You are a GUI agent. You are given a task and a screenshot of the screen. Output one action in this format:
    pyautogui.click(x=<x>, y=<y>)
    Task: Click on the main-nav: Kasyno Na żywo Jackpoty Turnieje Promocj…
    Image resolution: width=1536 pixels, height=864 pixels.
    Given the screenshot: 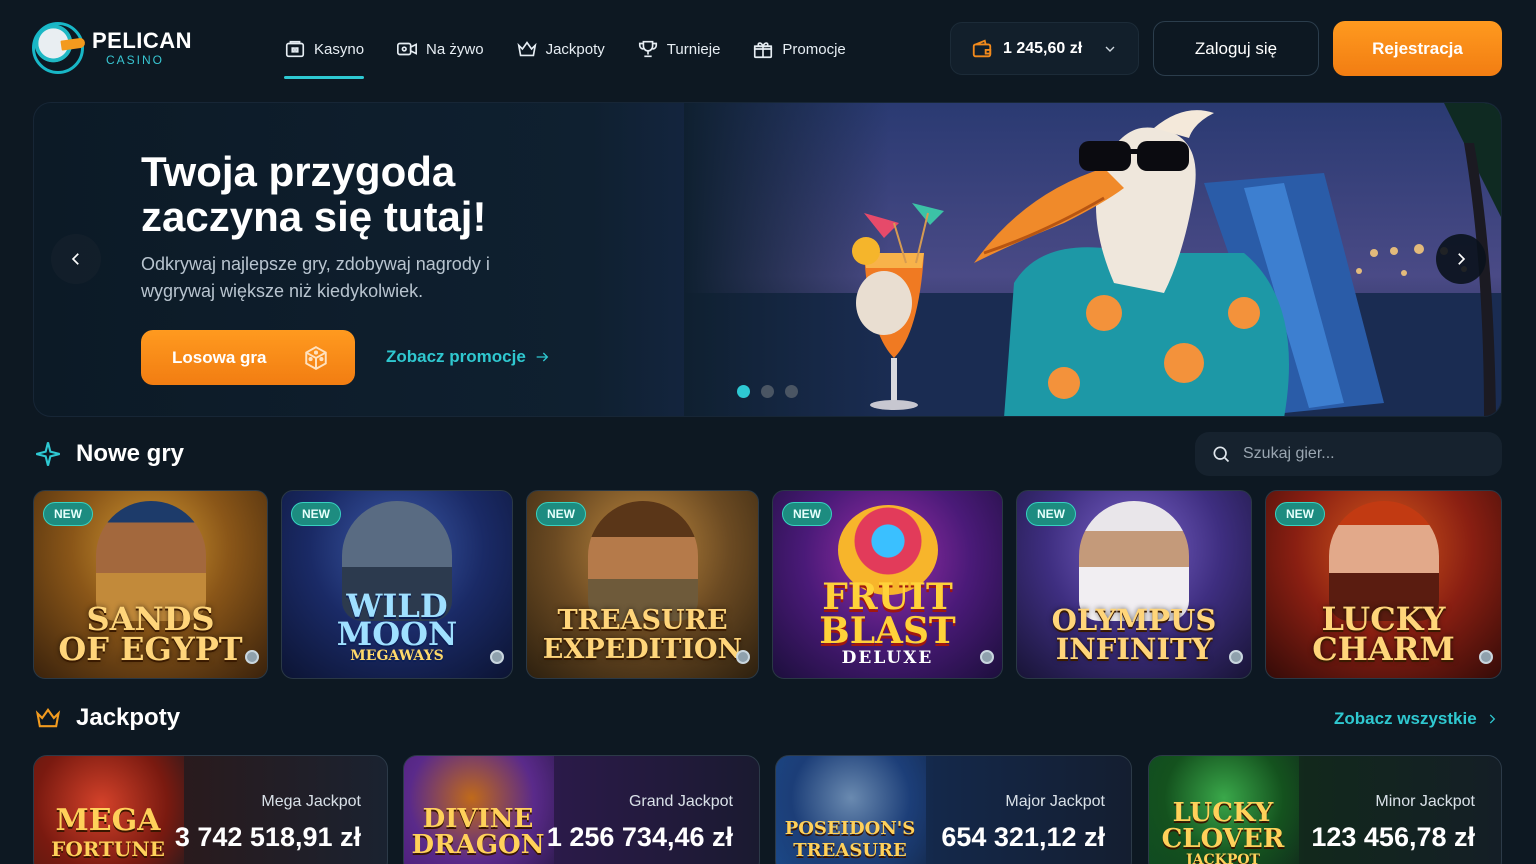 What is the action you would take?
    pyautogui.click(x=581, y=57)
    